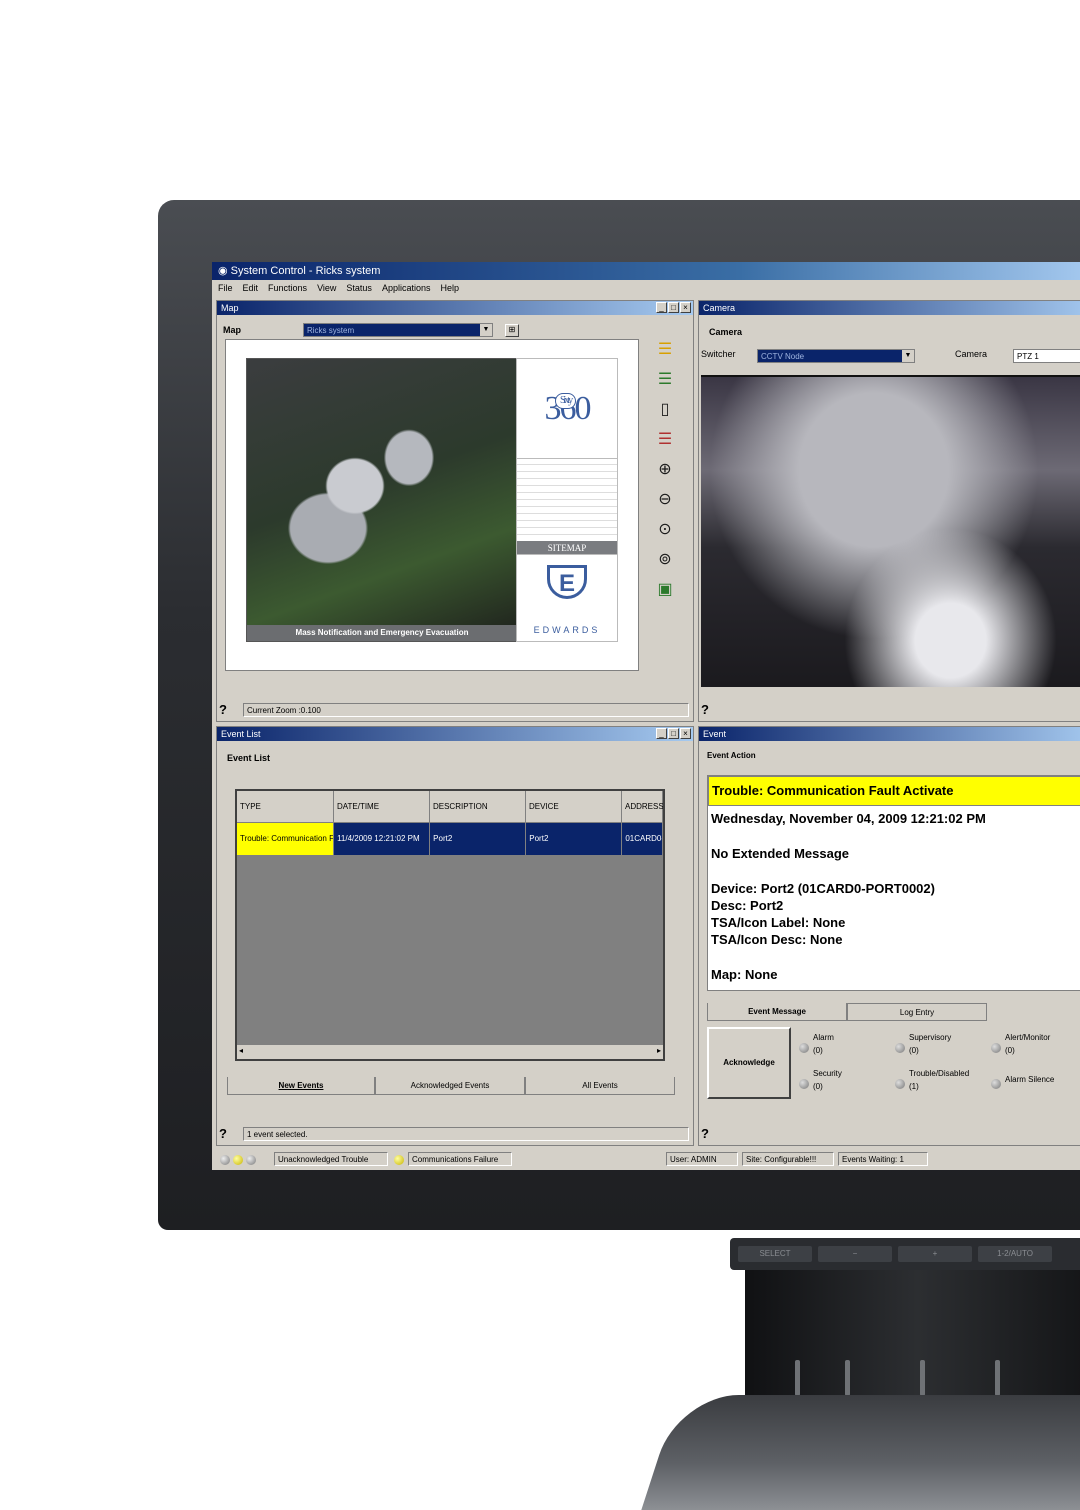  What do you see at coordinates (449, 288) in the screenshot?
I see `menu-help: Help` at bounding box center [449, 288].